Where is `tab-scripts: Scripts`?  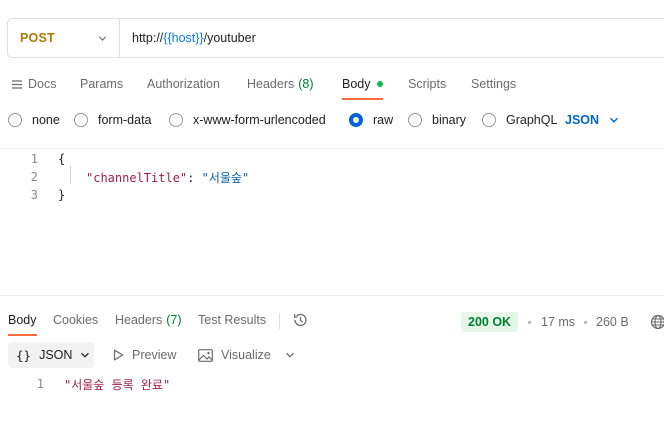
tab-scripts: Scripts is located at coordinates (427, 84).